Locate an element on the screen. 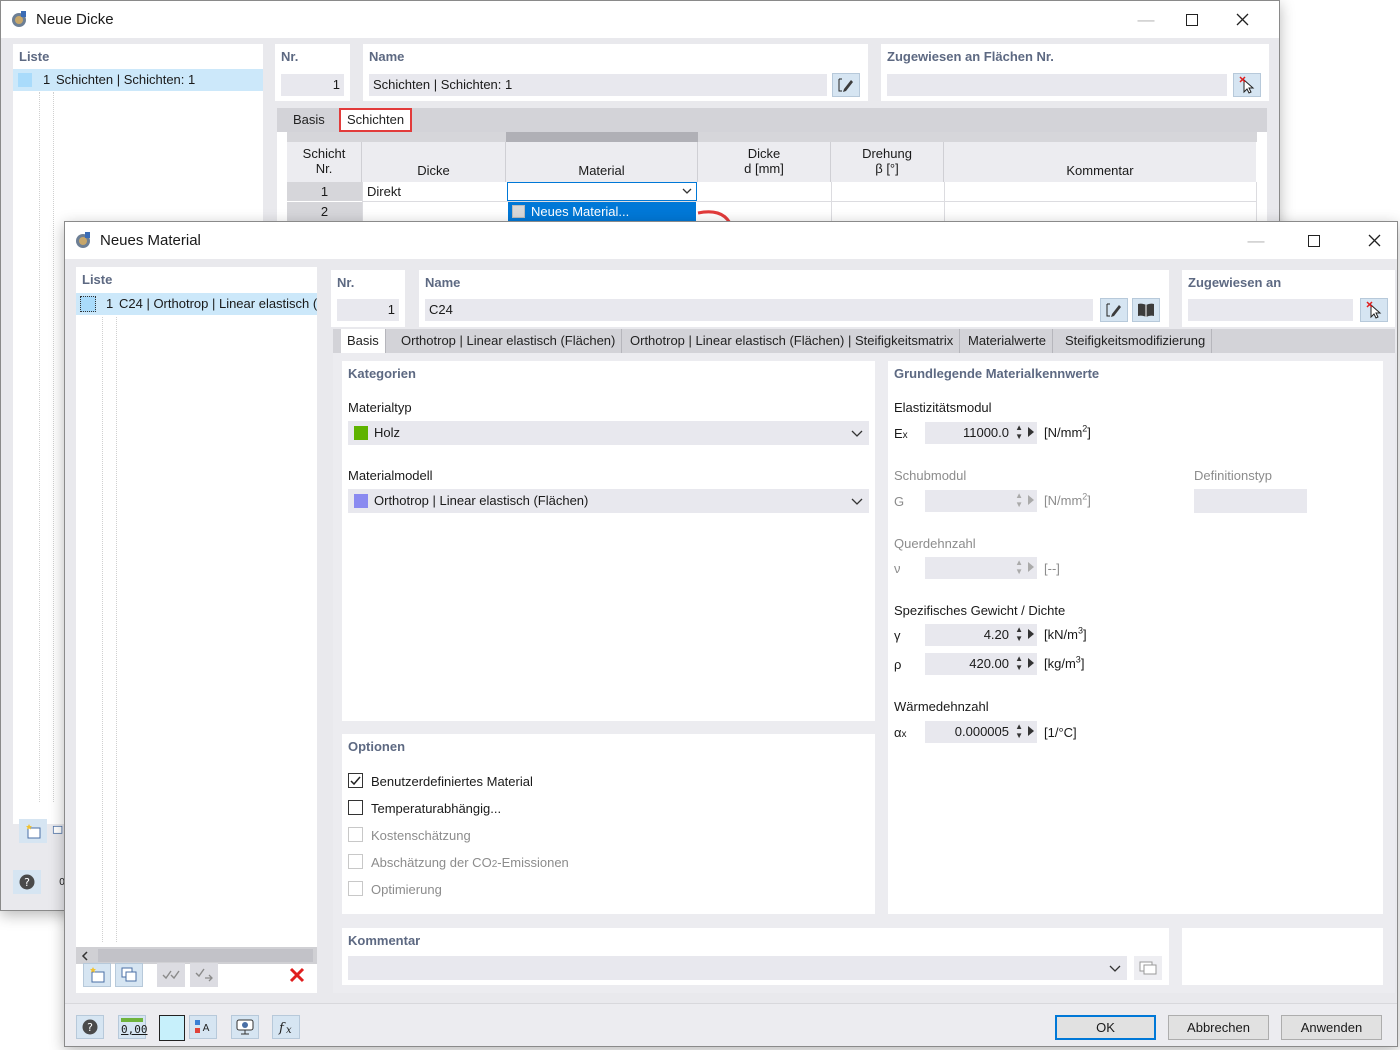 Image resolution: width=1400 pixels, height=1050 pixels. back-list-item: 1 Schichten | Schichten: 1 is located at coordinates (138, 80).